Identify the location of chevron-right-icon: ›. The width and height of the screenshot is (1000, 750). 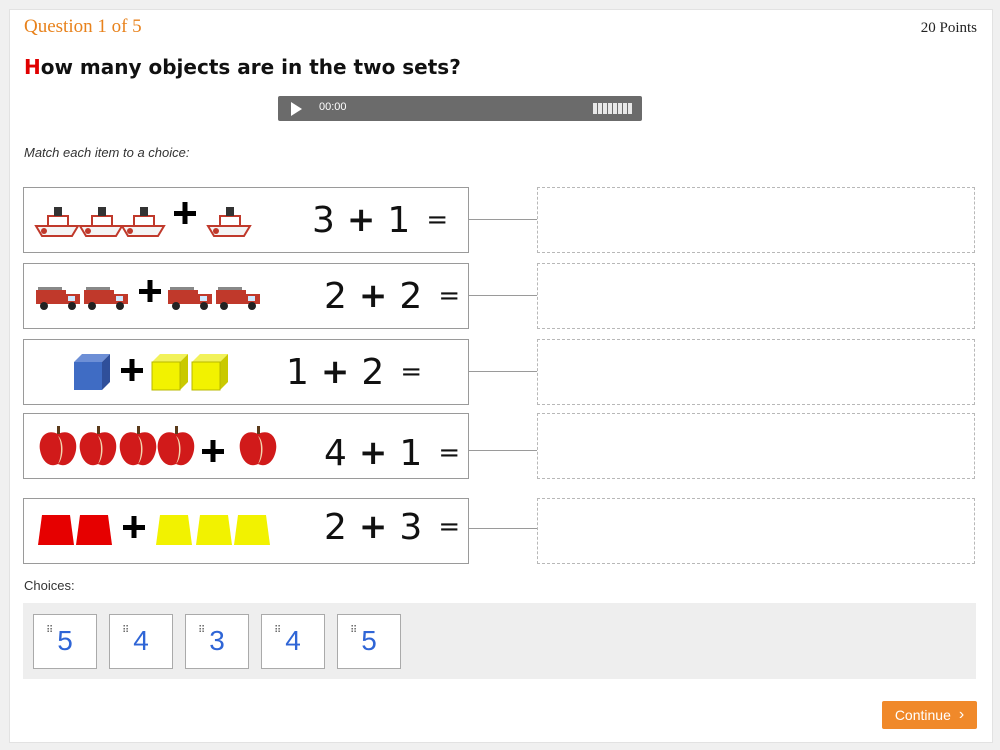
(961, 714).